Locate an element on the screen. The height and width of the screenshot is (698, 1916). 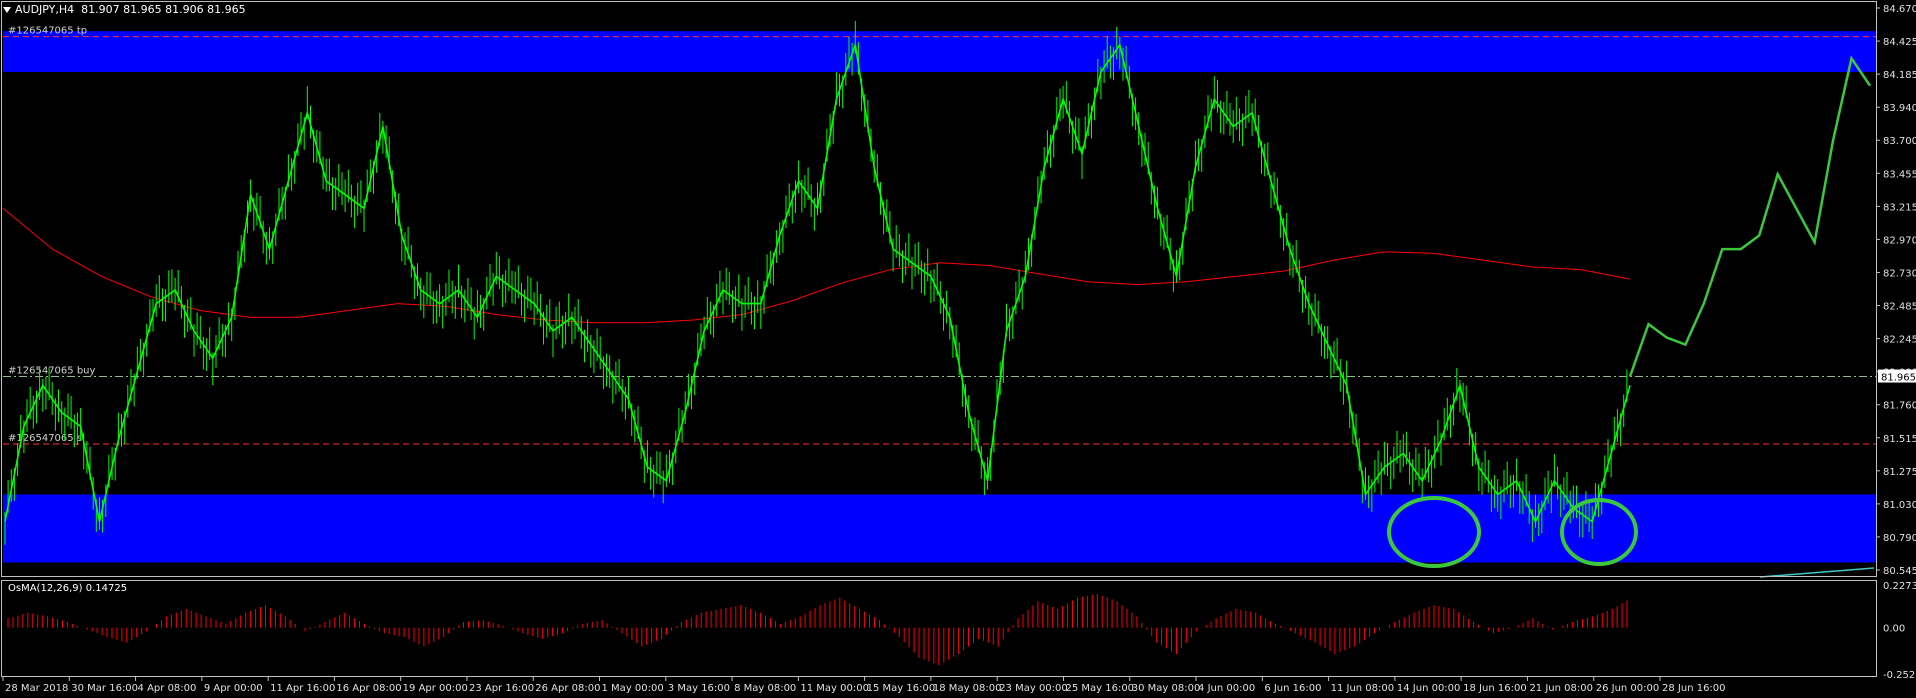
time-tick-label: 1 May 00:00 is located at coordinates (633, 688).